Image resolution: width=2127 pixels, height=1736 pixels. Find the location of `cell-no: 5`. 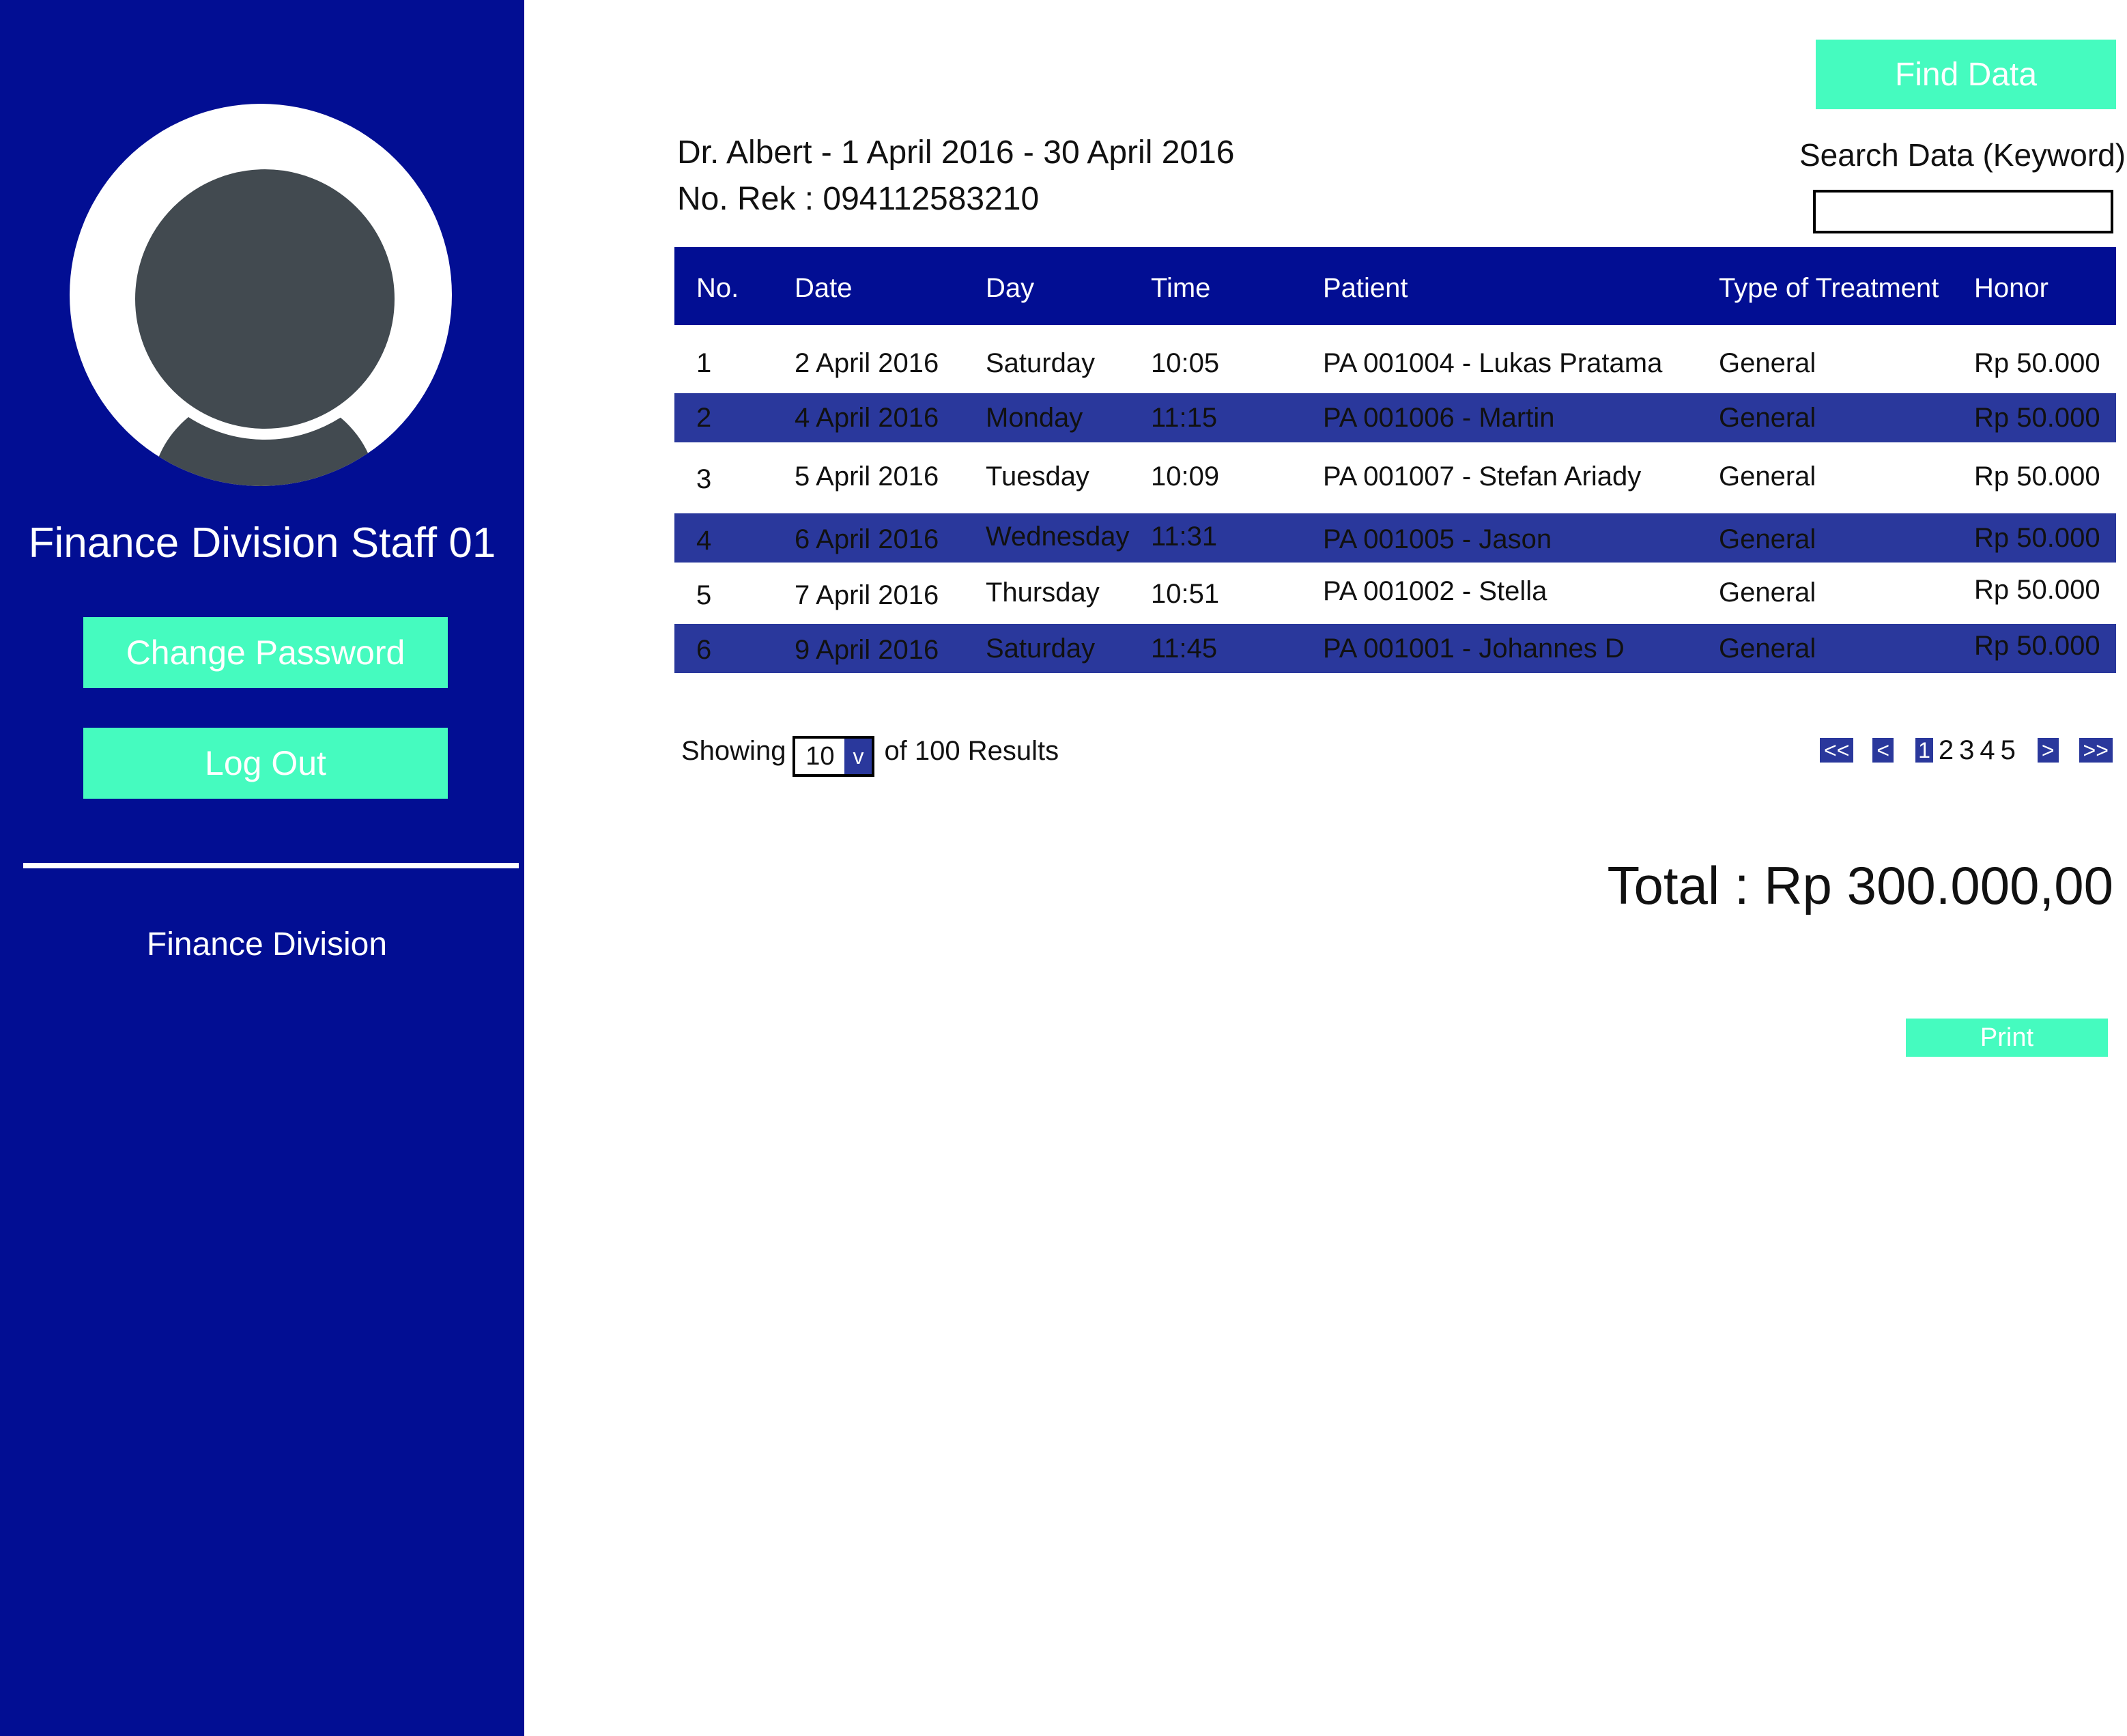

cell-no: 5 is located at coordinates (704, 595).